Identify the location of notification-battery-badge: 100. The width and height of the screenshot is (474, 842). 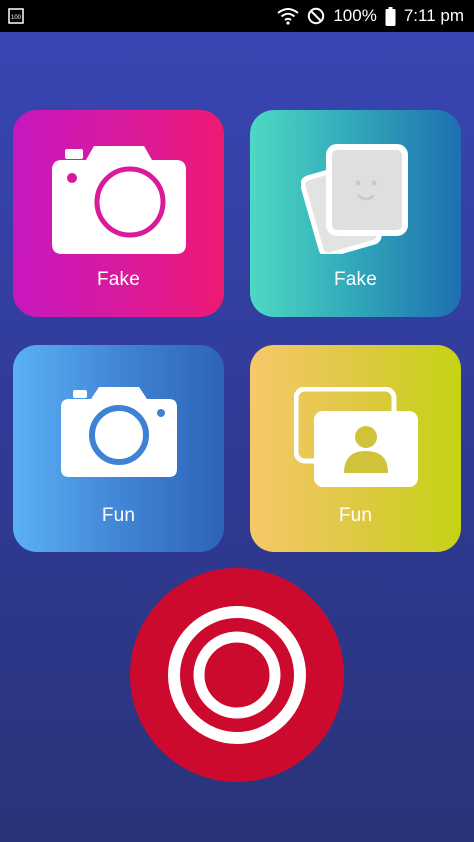
(16, 18).